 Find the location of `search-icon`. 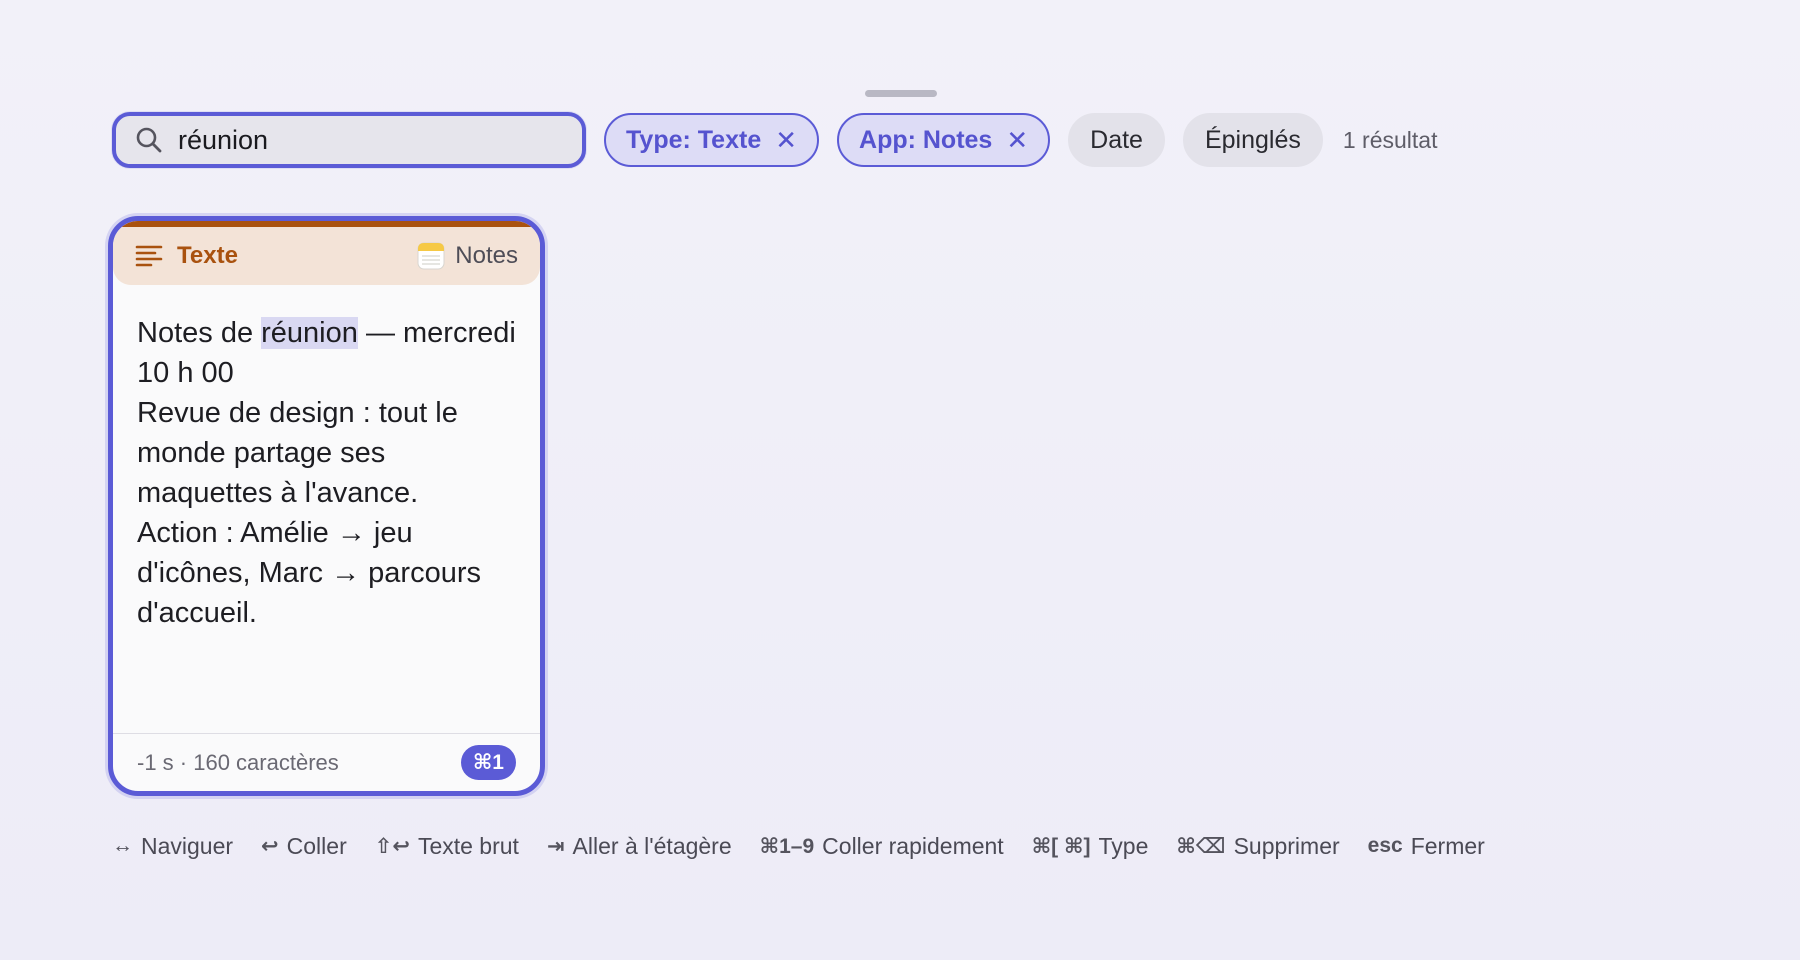

search-icon is located at coordinates (149, 140).